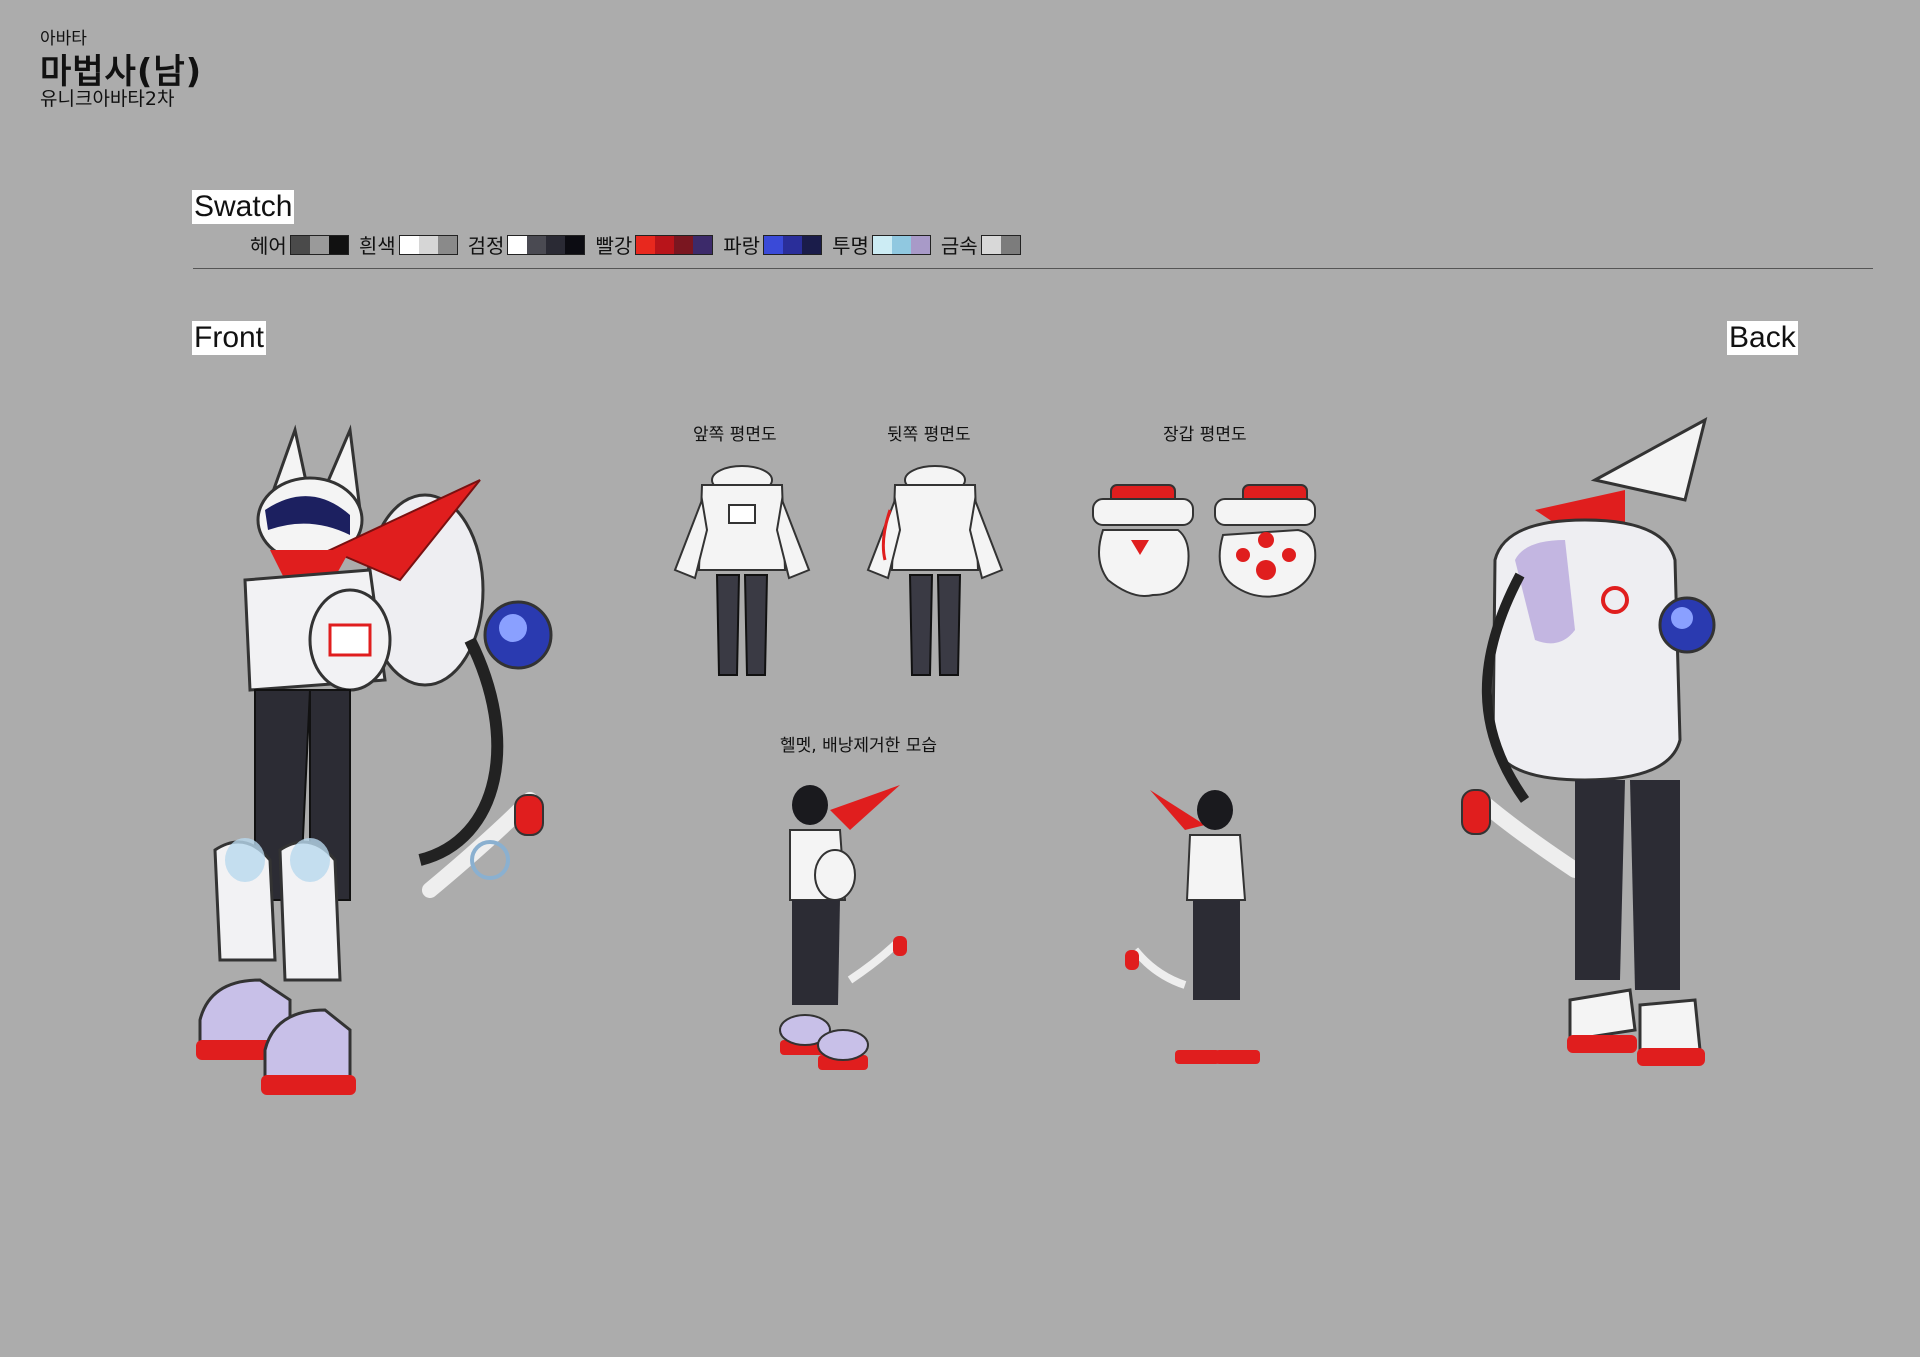 Image resolution: width=1920 pixels, height=1357 pixels. I want to click on swatch-group: 금속, so click(981, 244).